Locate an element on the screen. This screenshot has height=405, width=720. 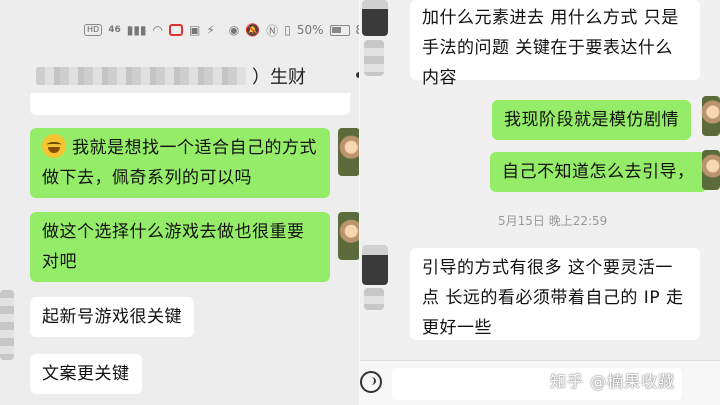
received-message: 文案更关键 is located at coordinates (86, 374).